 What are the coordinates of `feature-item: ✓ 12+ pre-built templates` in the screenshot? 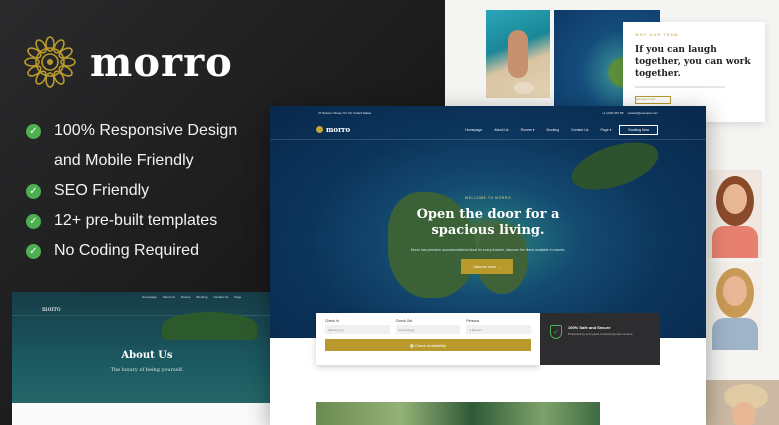 It's located at (131, 221).